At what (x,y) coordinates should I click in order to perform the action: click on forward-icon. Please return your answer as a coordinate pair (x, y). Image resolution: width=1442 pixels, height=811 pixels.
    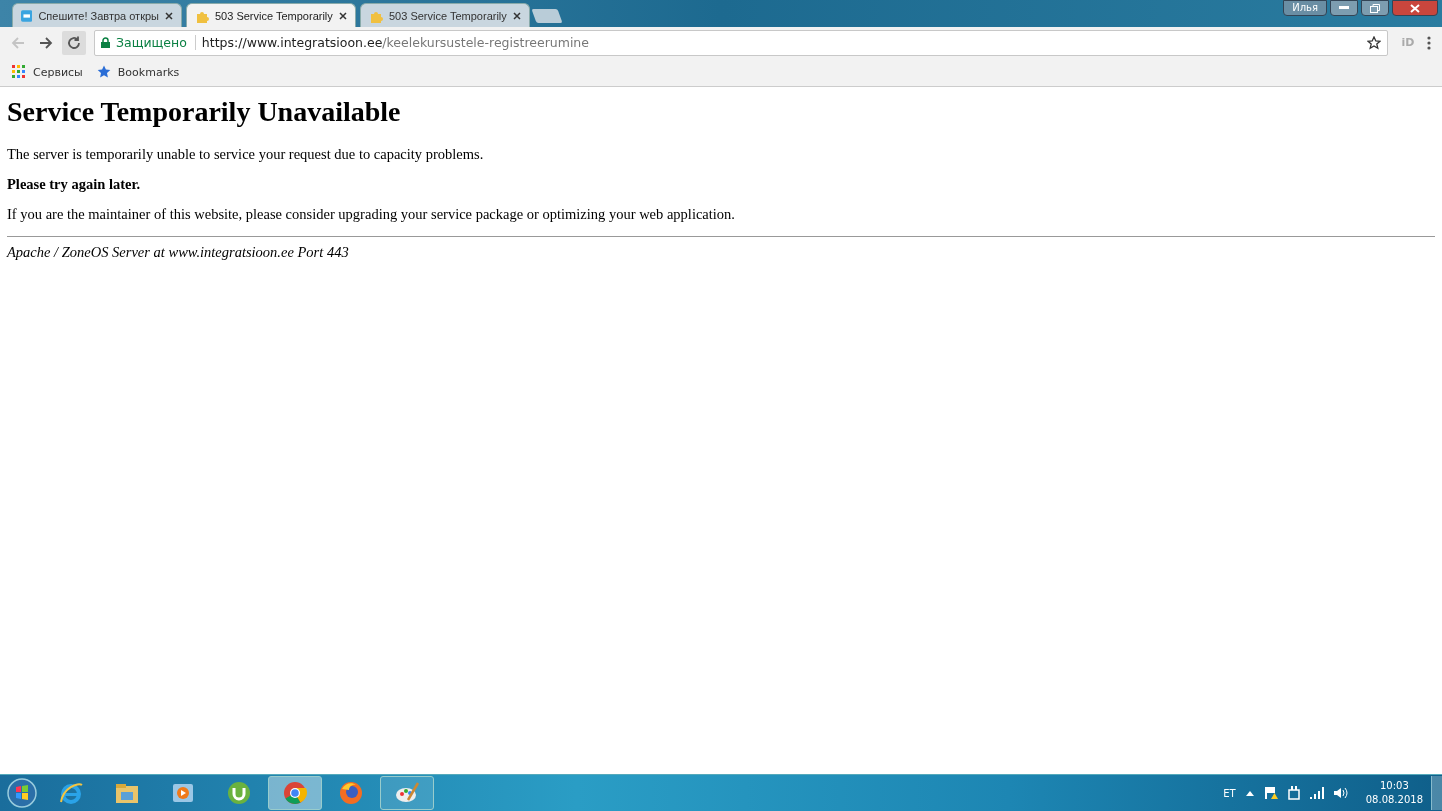
    Looking at the image, I should click on (46, 42).